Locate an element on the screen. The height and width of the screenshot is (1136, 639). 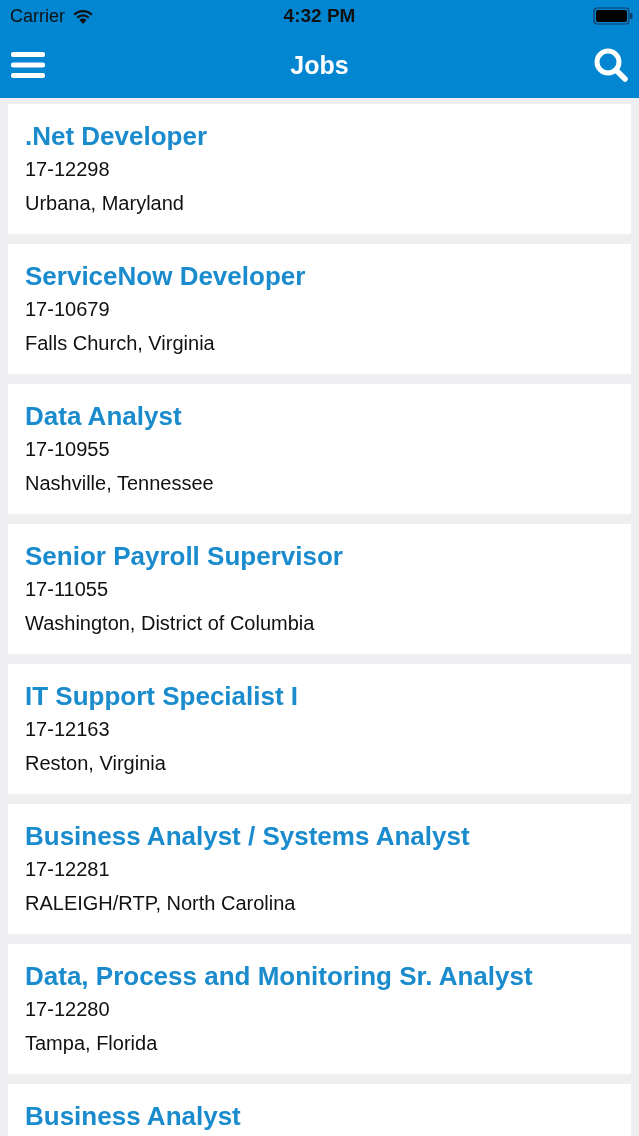
job-title: Data, Process and Monitoring Sr. Analyst is located at coordinates (279, 976).